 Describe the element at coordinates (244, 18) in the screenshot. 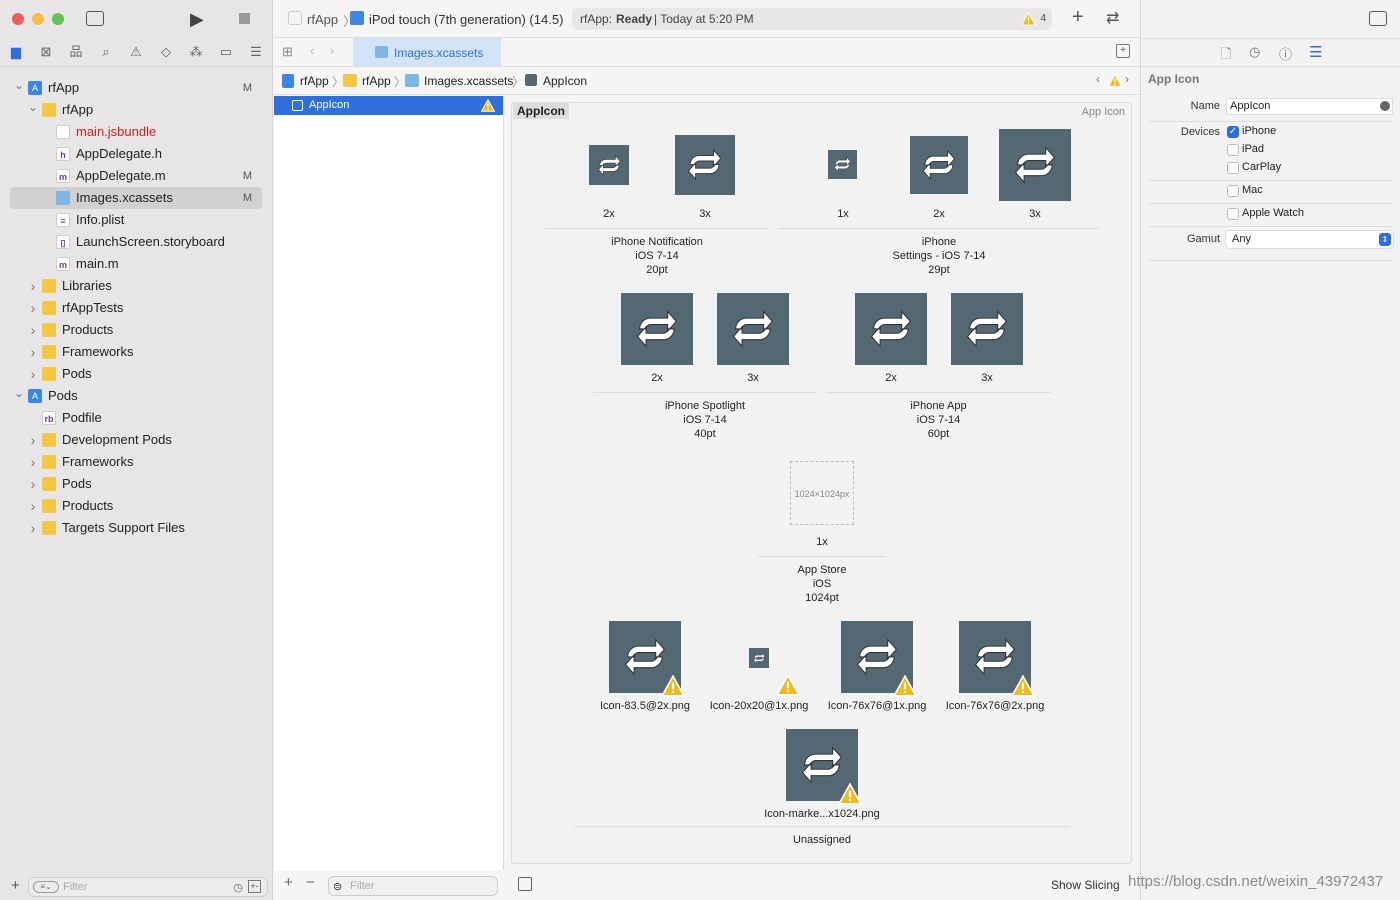

I see `stop-button` at that location.